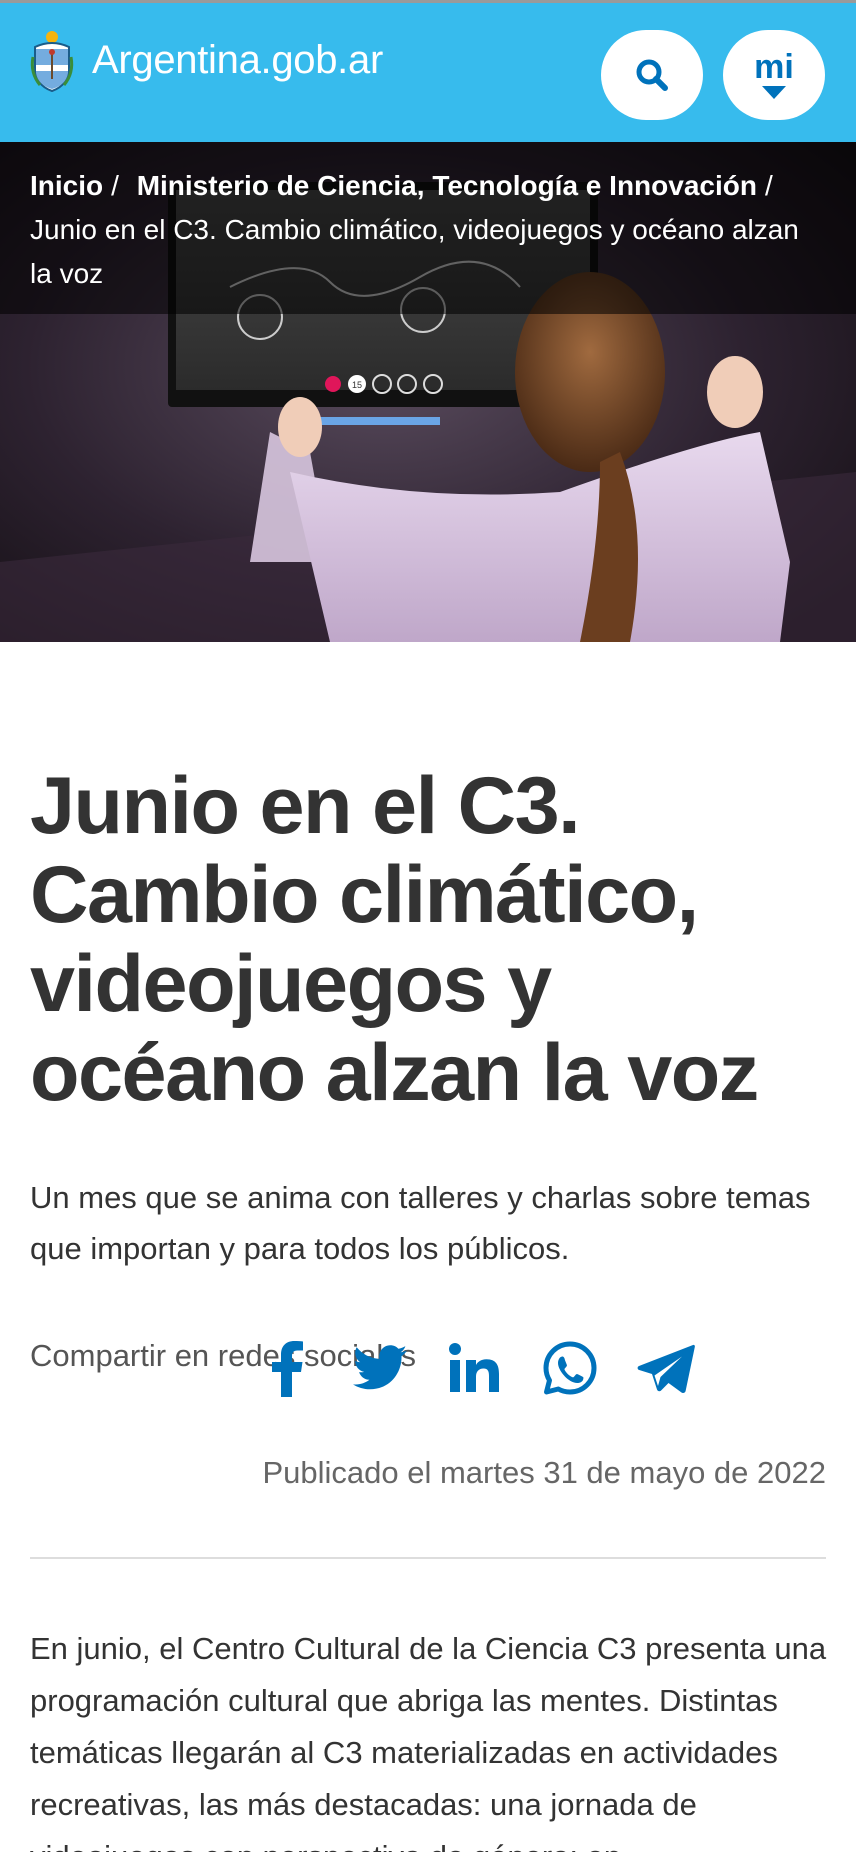  Describe the element at coordinates (237, 59) in the screenshot. I see `site-name: Argentina.gob.ar` at that location.